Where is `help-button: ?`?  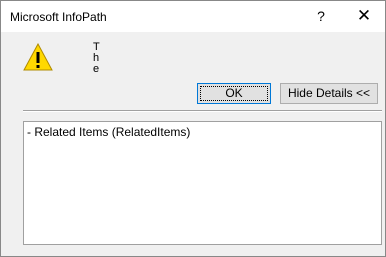
help-button: ? is located at coordinates (321, 16).